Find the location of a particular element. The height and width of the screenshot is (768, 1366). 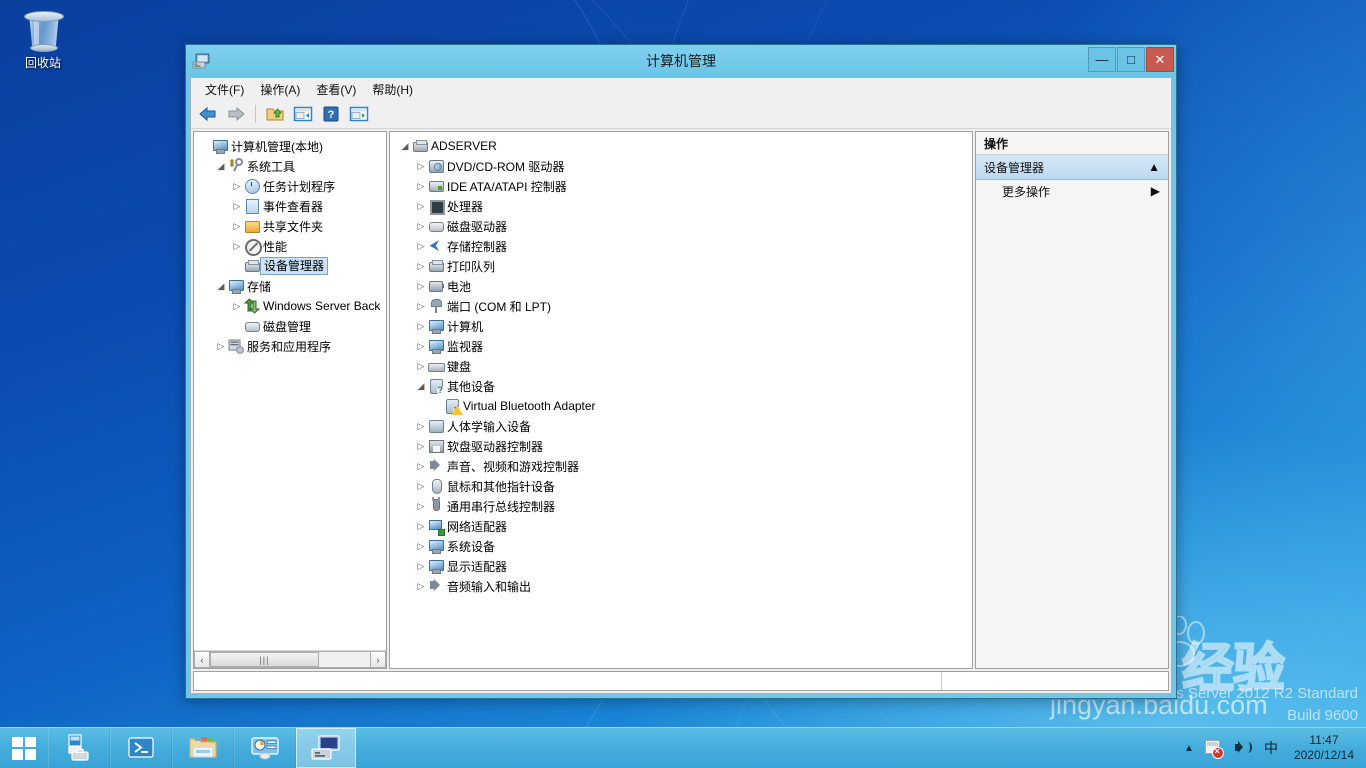

show-hidden-icons-button: ▲ is located at coordinates (1189, 748).